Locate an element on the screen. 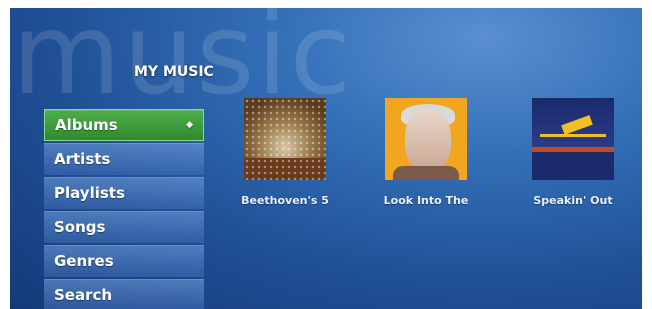 Image resolution: width=652 pixels, height=309 pixels. album-title: Look Into The is located at coordinates (426, 200).